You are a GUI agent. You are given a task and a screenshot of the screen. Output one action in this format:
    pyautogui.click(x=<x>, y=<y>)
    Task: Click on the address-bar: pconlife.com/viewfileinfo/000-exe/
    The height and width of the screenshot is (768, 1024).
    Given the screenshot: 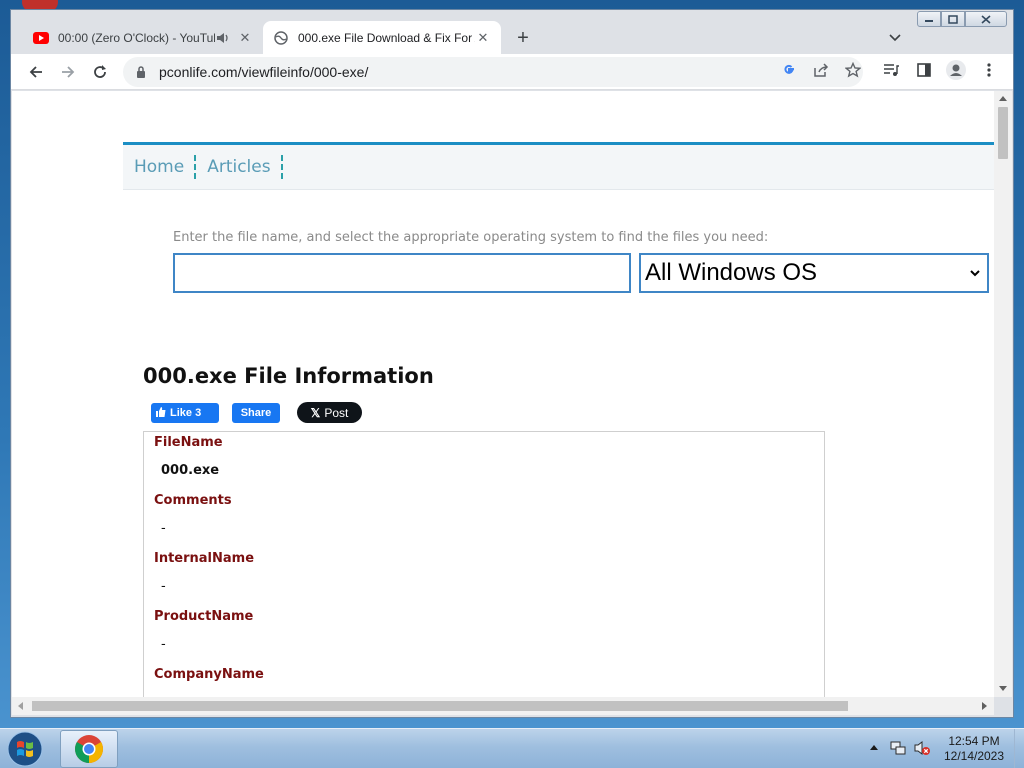 What is the action you would take?
    pyautogui.click(x=493, y=72)
    